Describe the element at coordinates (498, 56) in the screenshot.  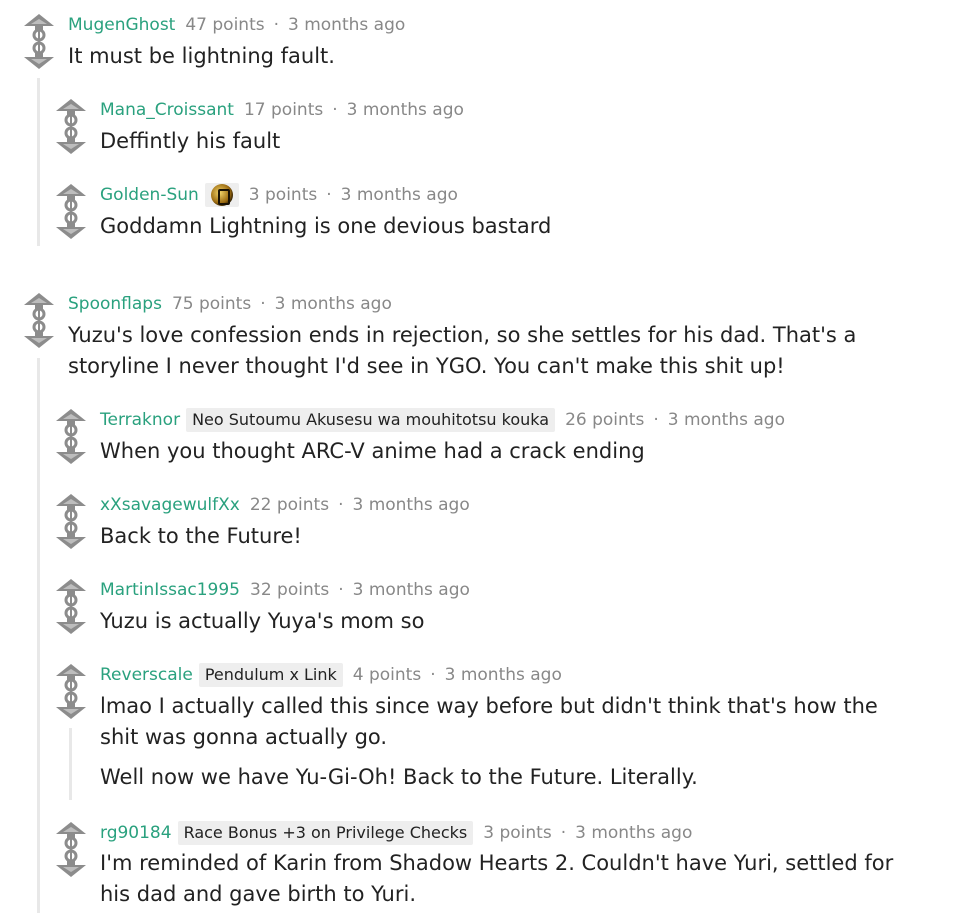
I see `comment-body: It must be lightning fault.` at that location.